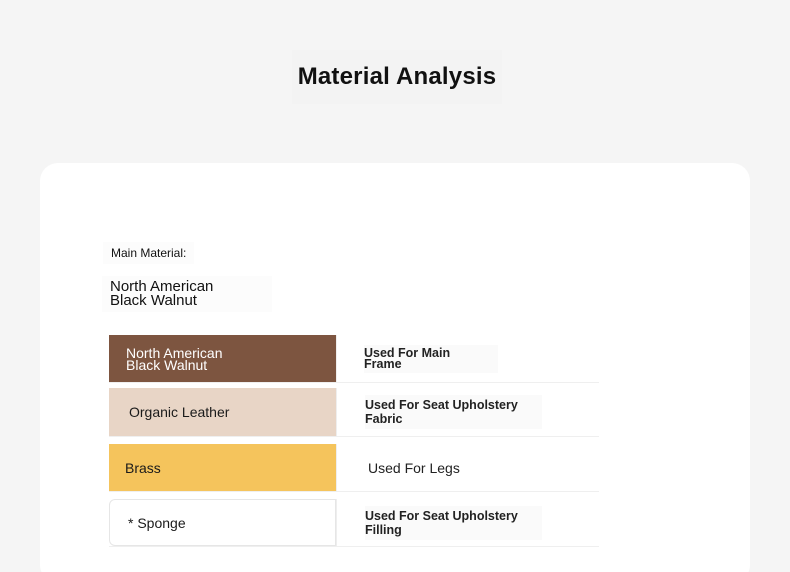  I want to click on material-use-line1: Used For Legs, so click(414, 467).